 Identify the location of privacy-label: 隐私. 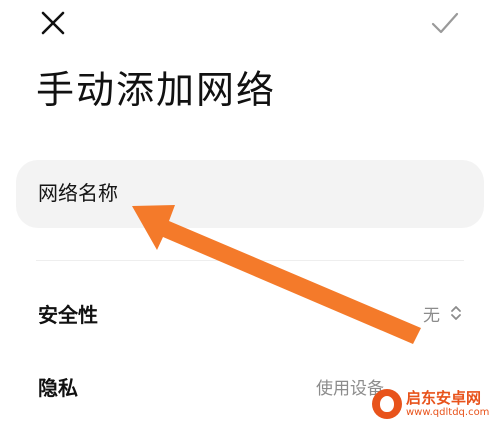
(58, 388).